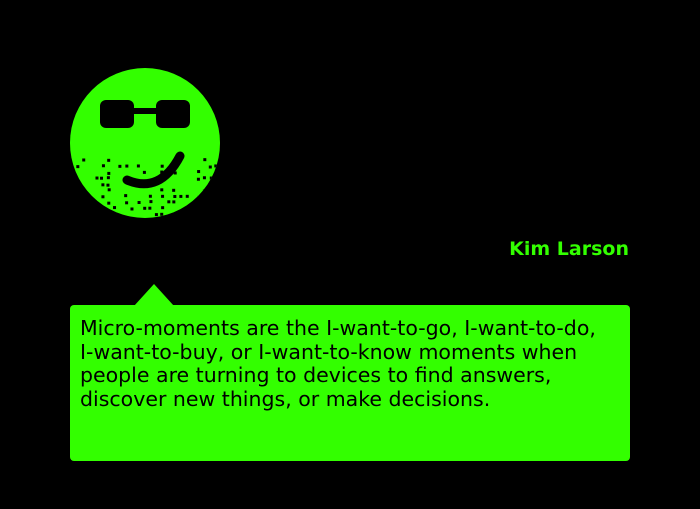 Image resolution: width=700 pixels, height=509 pixels. I want to click on face-circle, so click(145, 143).